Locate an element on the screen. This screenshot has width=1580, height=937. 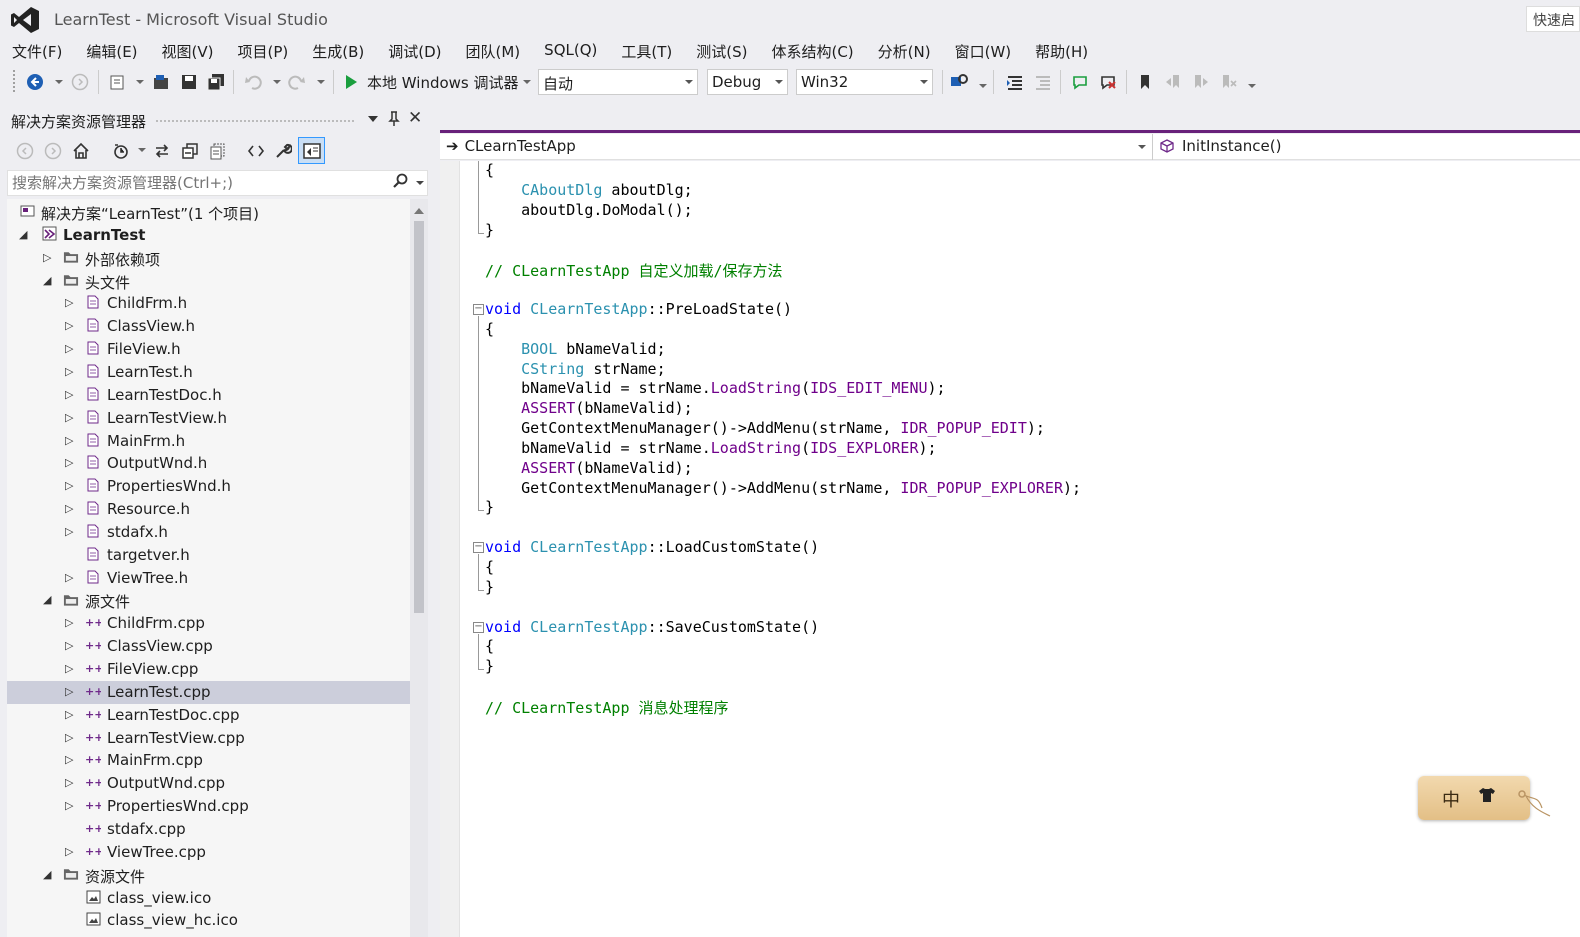
tree-item: ◢ 源文件 is located at coordinates (208, 600).